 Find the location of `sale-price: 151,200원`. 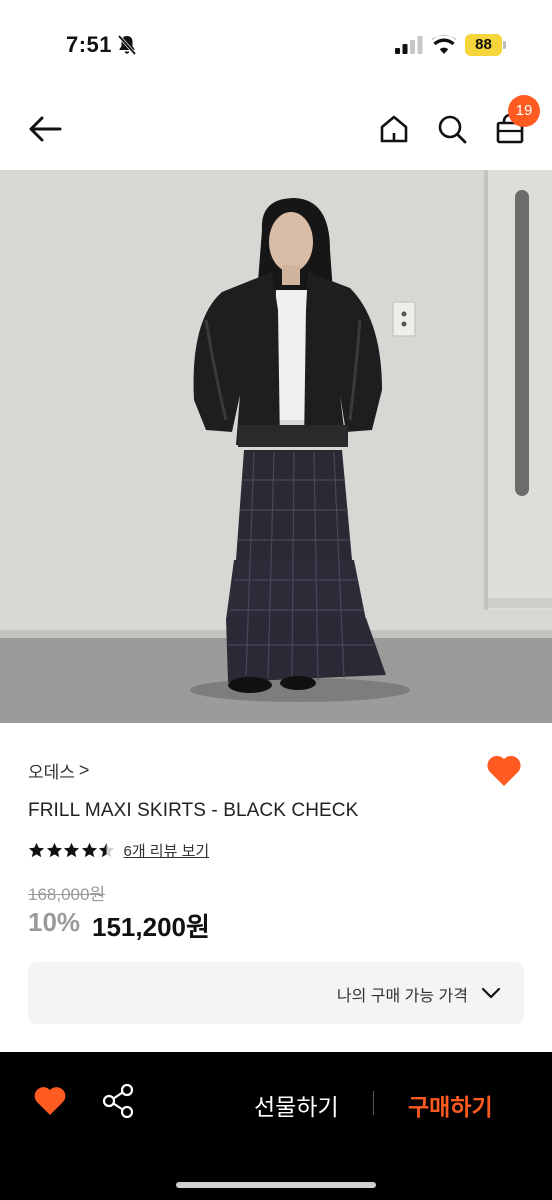

sale-price: 151,200원 is located at coordinates (151, 927).